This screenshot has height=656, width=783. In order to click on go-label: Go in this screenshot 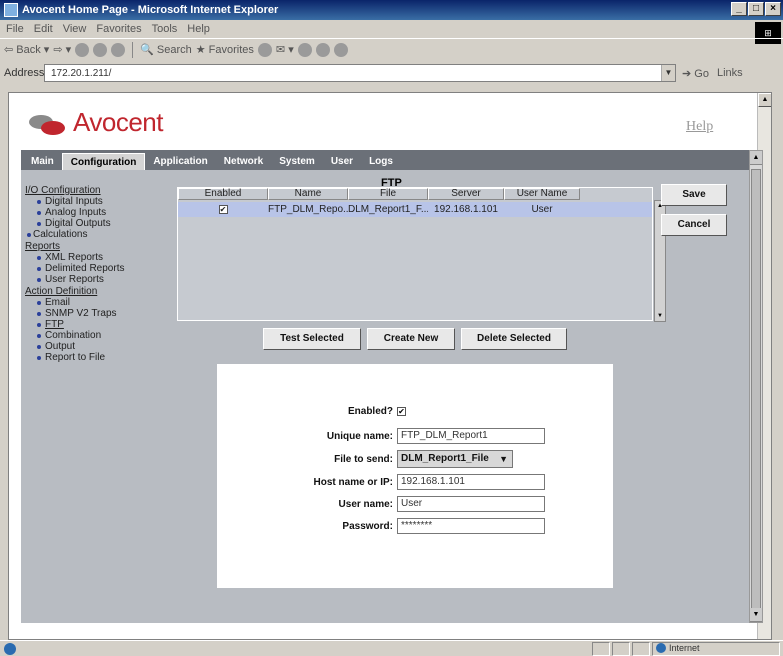, I will do `click(701, 73)`.